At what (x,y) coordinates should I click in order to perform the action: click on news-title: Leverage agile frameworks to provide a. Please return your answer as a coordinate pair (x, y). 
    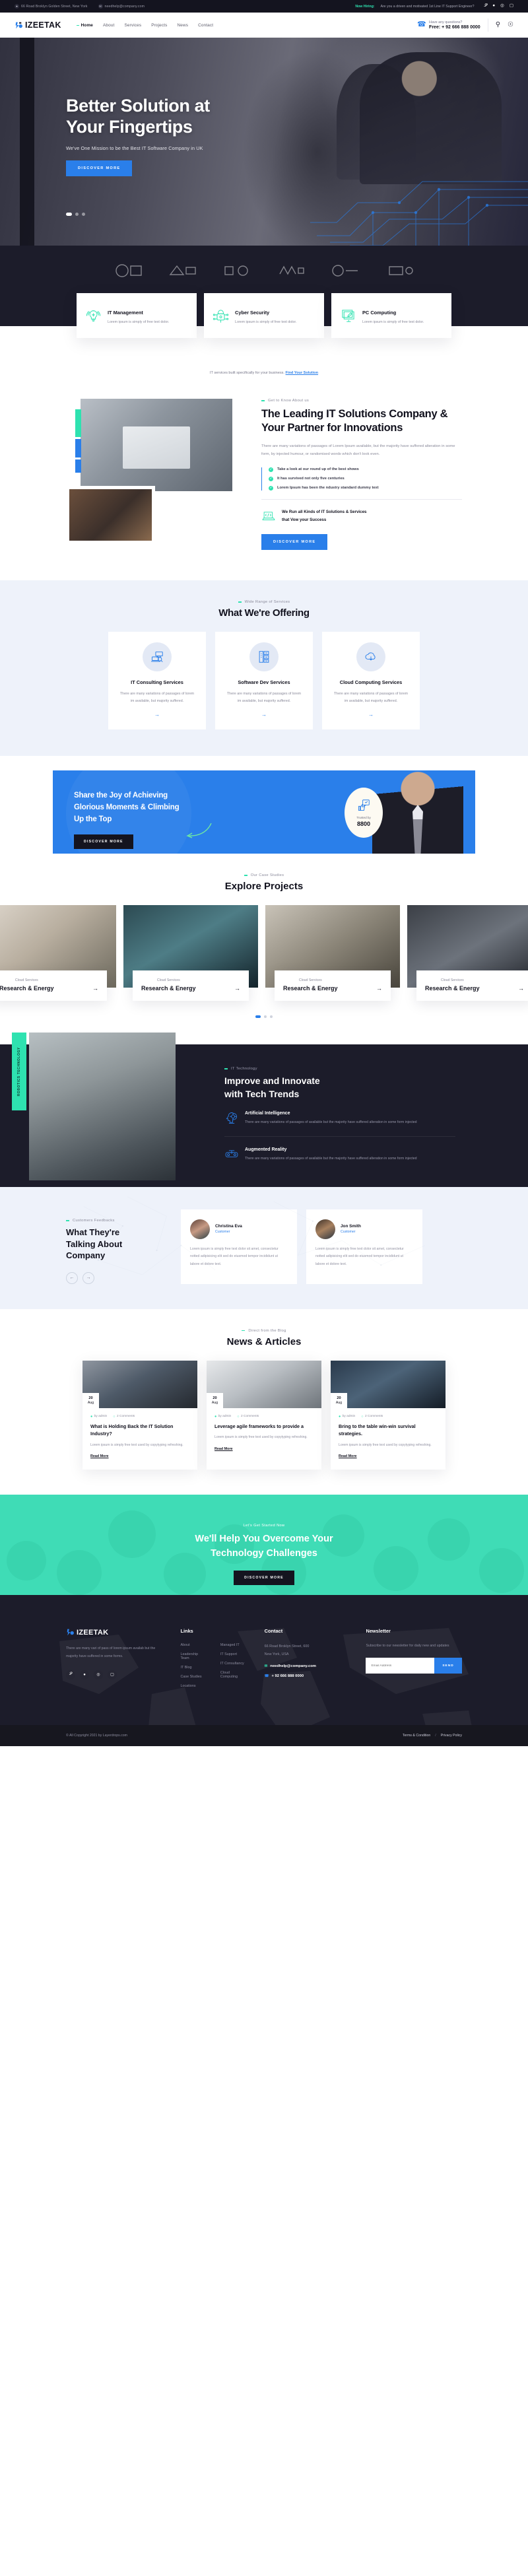
    Looking at the image, I should click on (264, 1427).